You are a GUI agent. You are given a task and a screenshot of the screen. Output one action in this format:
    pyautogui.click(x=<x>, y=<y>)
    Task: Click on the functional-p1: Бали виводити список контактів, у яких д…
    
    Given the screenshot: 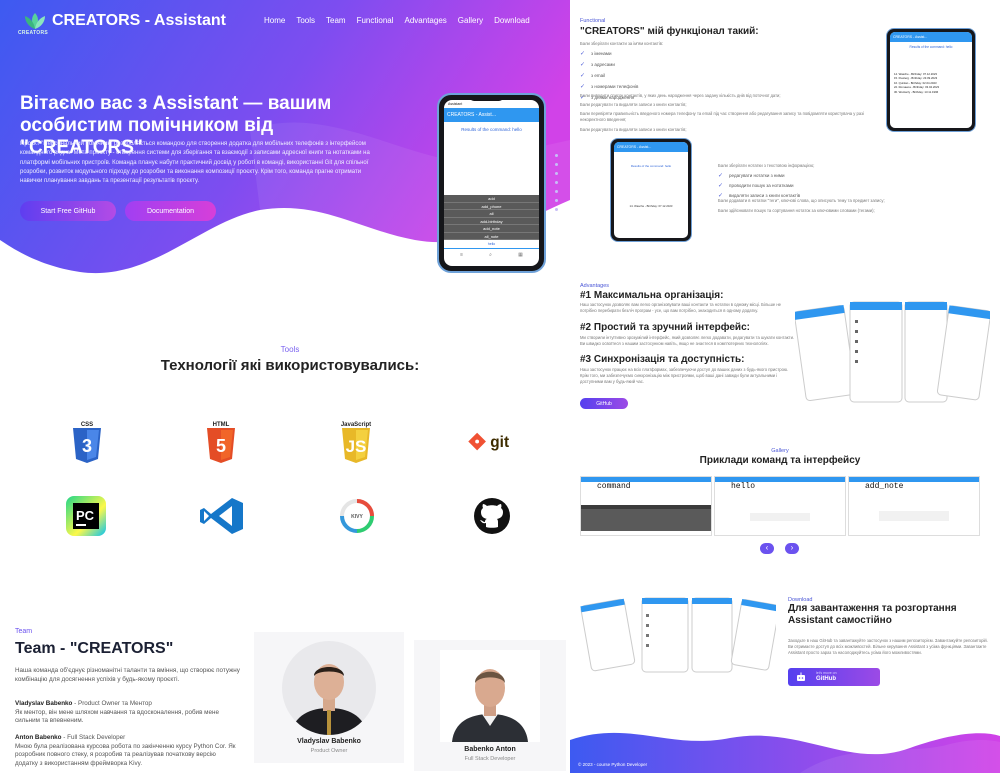 What is the action you would take?
    pyautogui.click(x=680, y=95)
    